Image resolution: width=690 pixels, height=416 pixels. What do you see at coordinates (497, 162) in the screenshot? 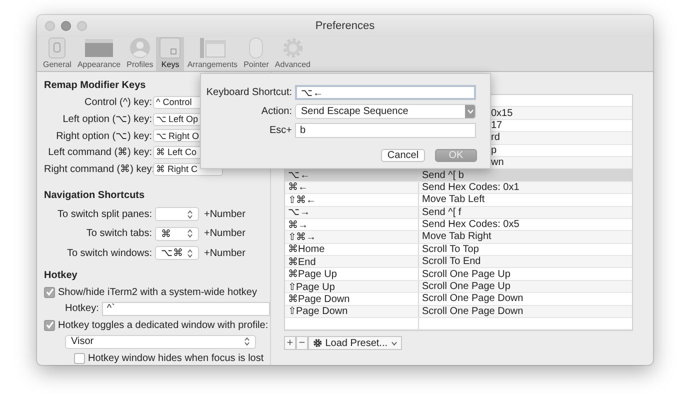
I see `table-cell: wn` at bounding box center [497, 162].